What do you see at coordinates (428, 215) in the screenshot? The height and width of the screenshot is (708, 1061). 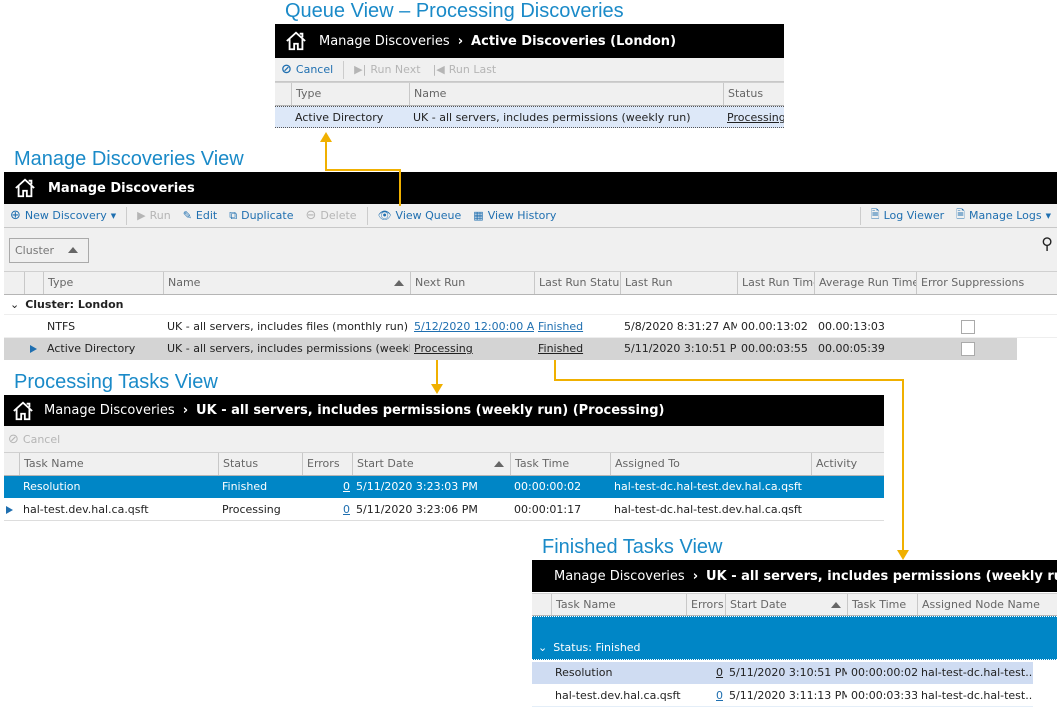 I see `view-queue-label: View Queue` at bounding box center [428, 215].